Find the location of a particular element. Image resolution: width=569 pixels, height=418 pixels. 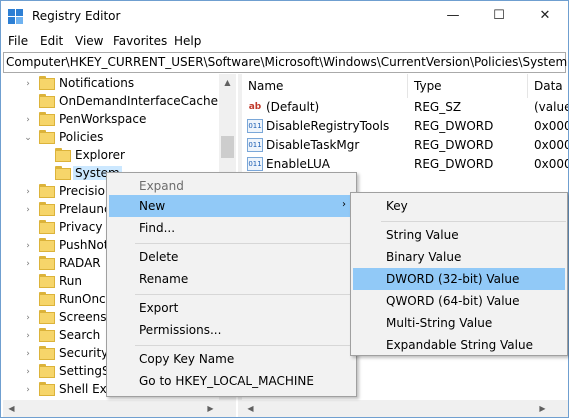

tree-item-label: Privacy is located at coordinates (81, 227).